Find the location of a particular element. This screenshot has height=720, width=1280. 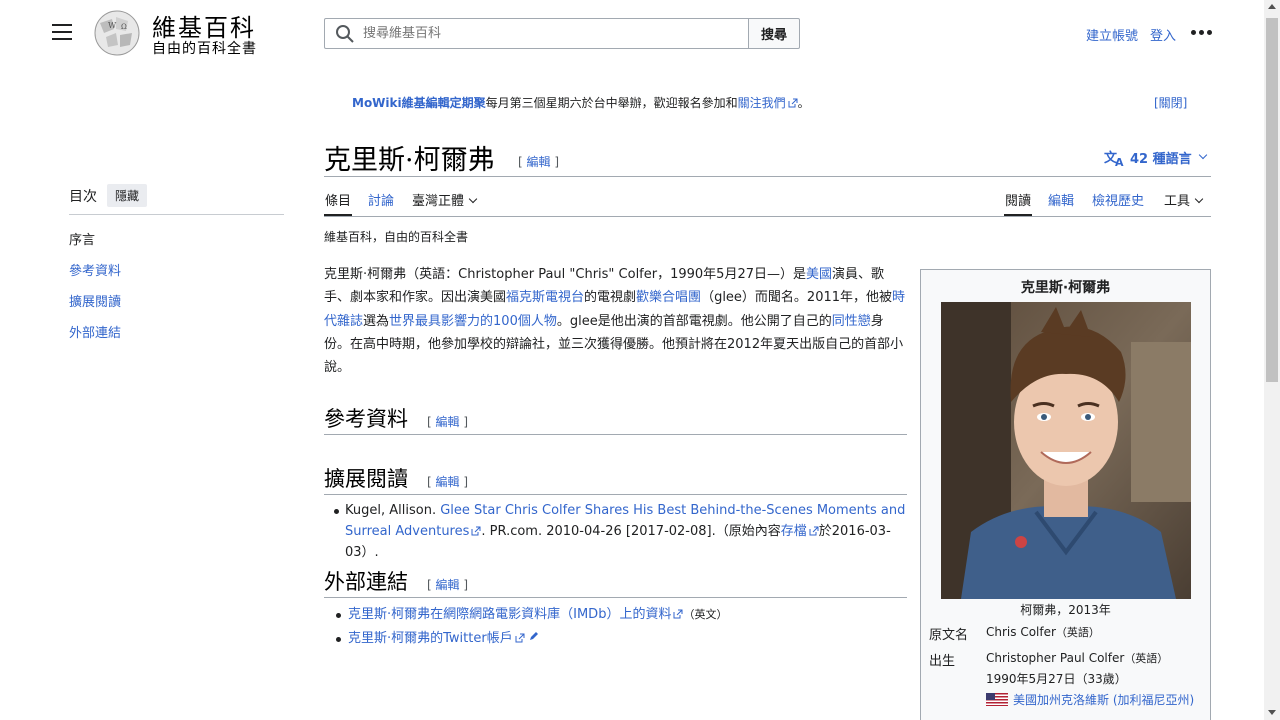

login-link: 登入 is located at coordinates (1163, 34).